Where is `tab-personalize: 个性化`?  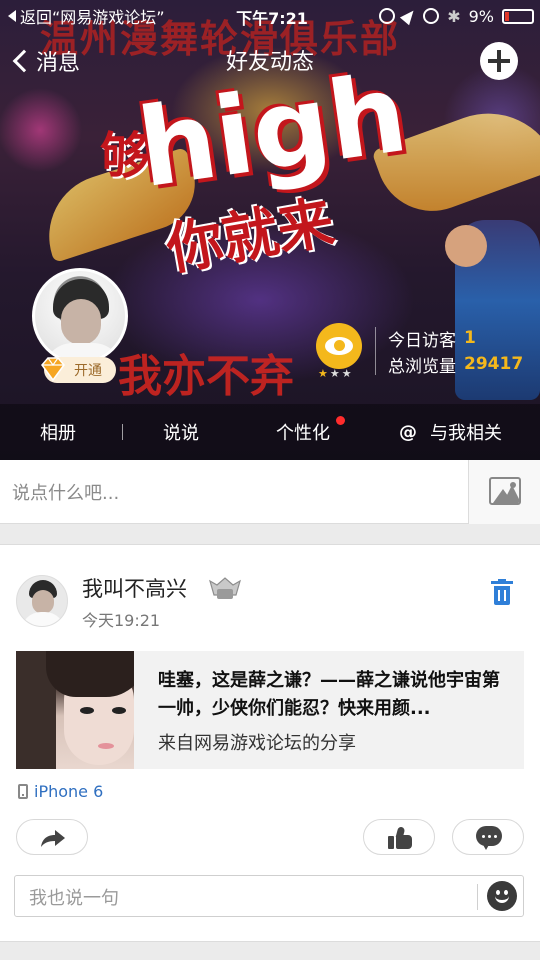
tab-personalize: 个性化 is located at coordinates (303, 432).